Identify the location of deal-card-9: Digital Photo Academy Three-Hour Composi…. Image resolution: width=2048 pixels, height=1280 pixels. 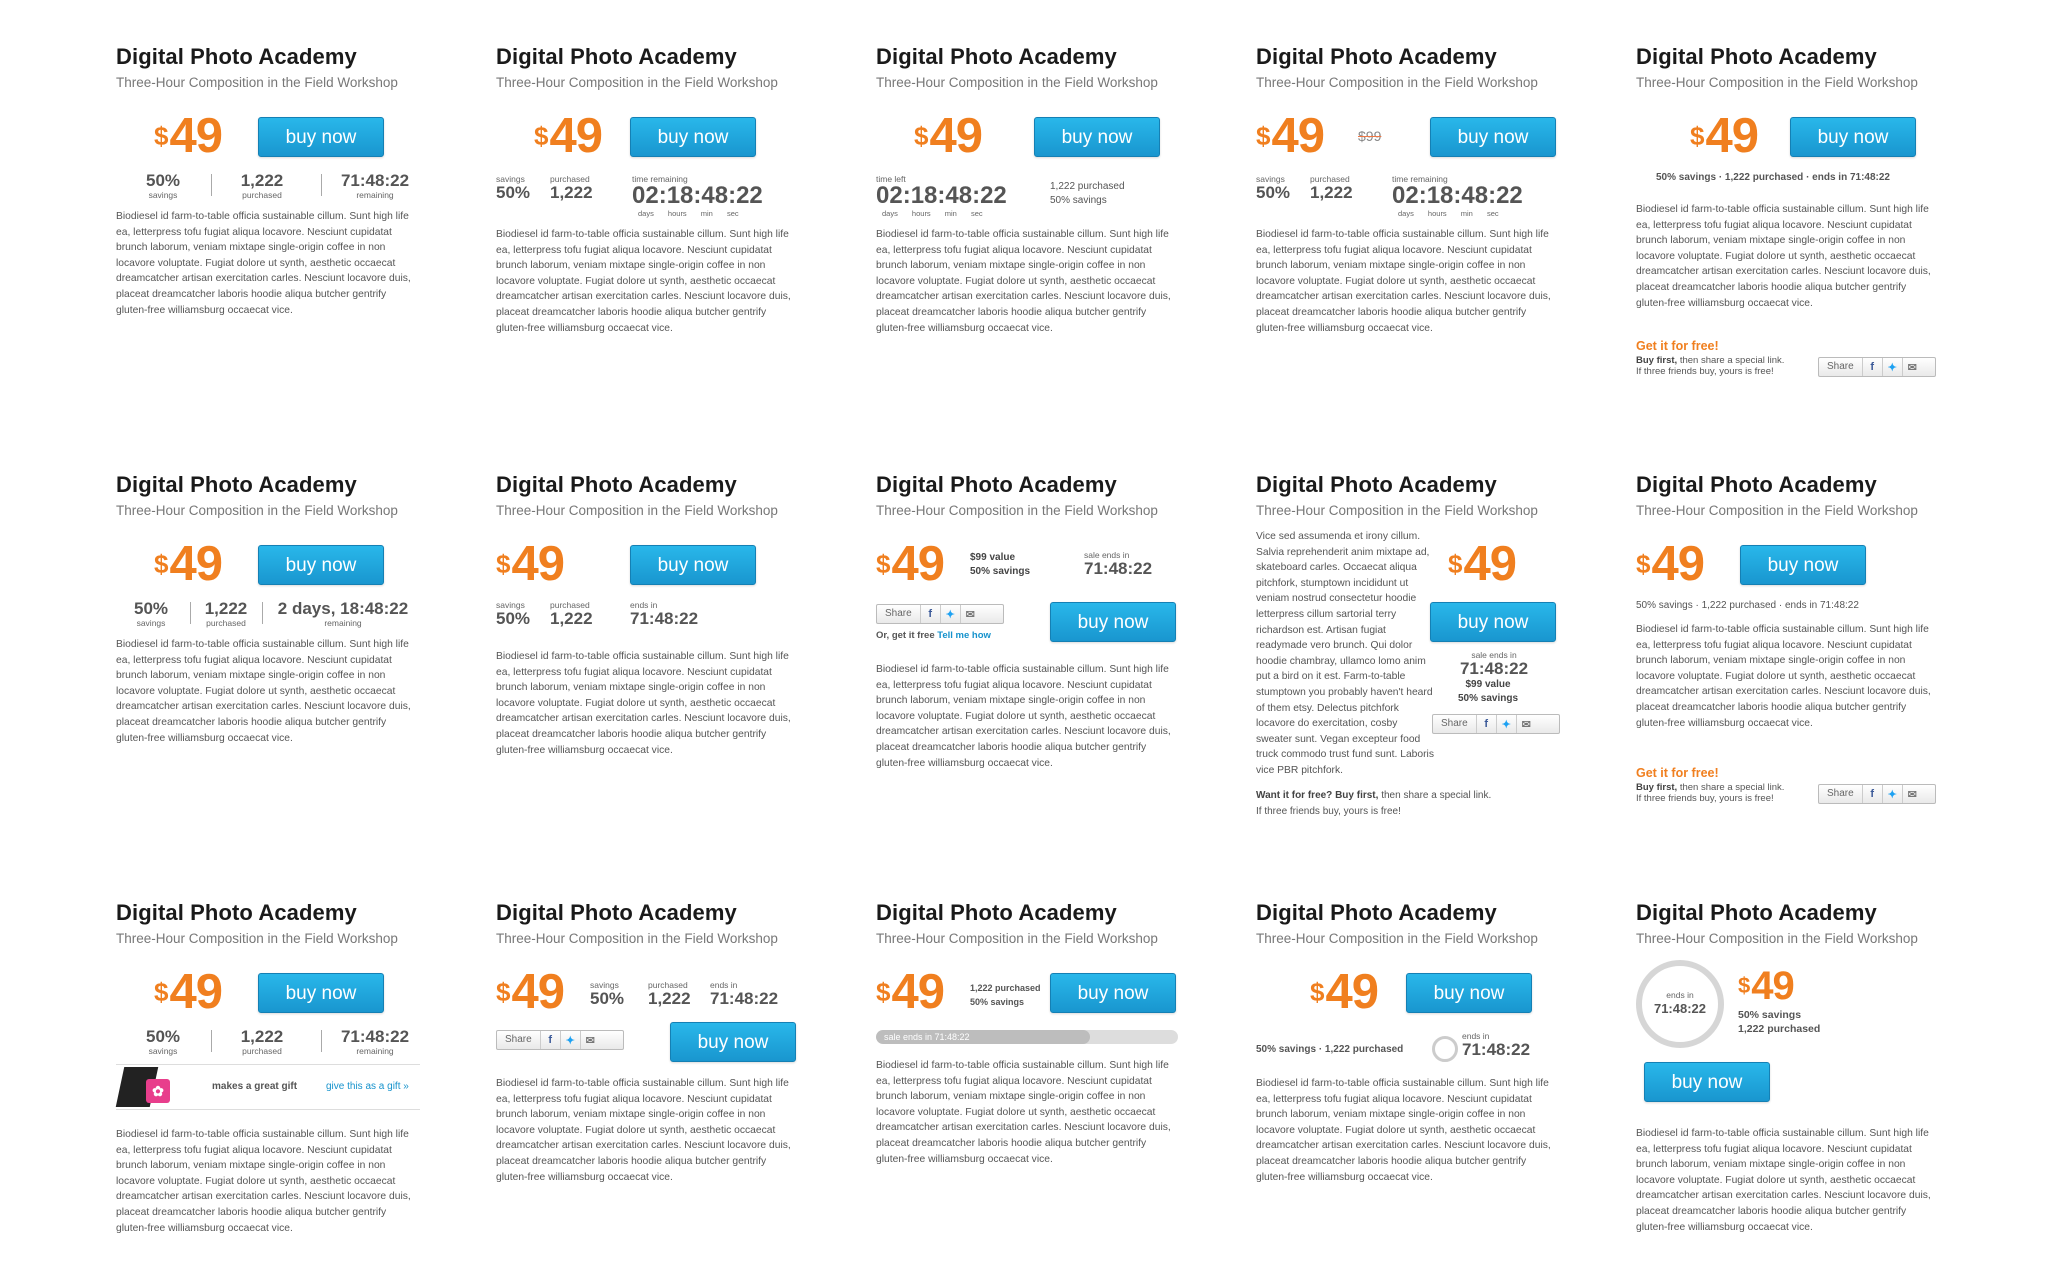
(1408, 644).